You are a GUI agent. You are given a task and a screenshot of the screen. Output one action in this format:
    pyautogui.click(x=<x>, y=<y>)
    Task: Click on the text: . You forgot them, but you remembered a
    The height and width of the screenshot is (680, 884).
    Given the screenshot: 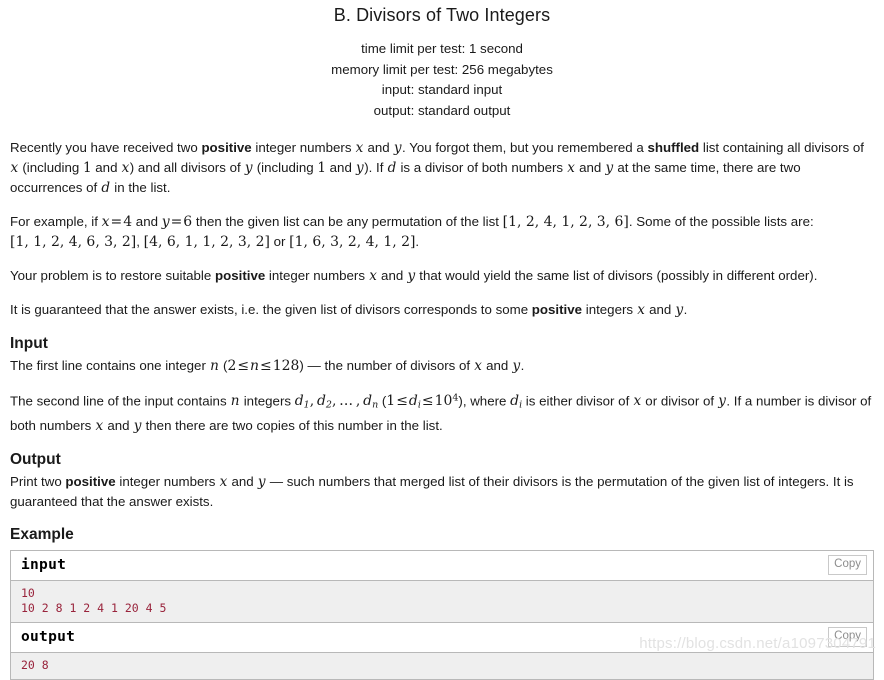 What is the action you would take?
    pyautogui.click(x=525, y=147)
    